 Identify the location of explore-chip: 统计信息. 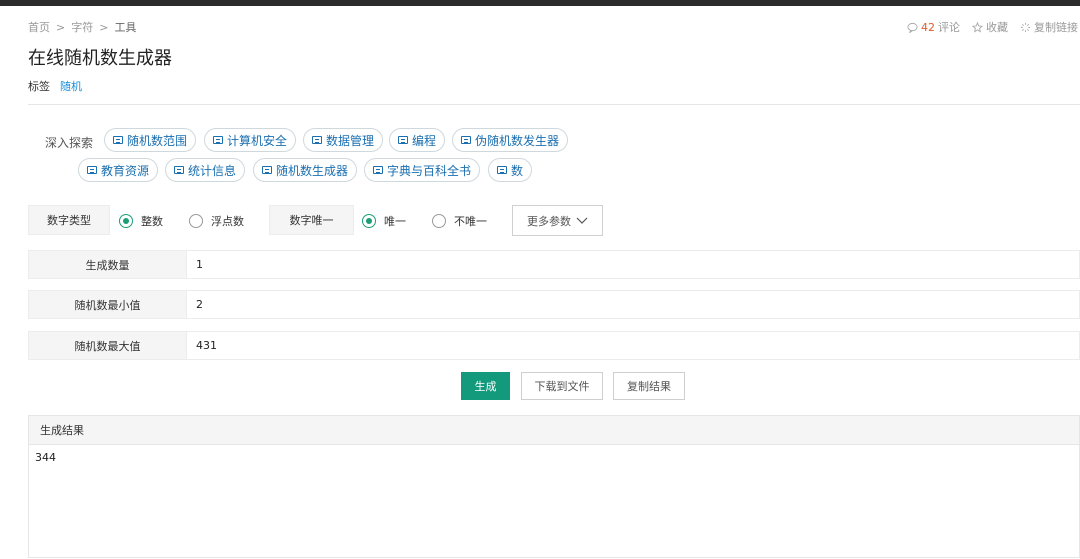
(205, 170).